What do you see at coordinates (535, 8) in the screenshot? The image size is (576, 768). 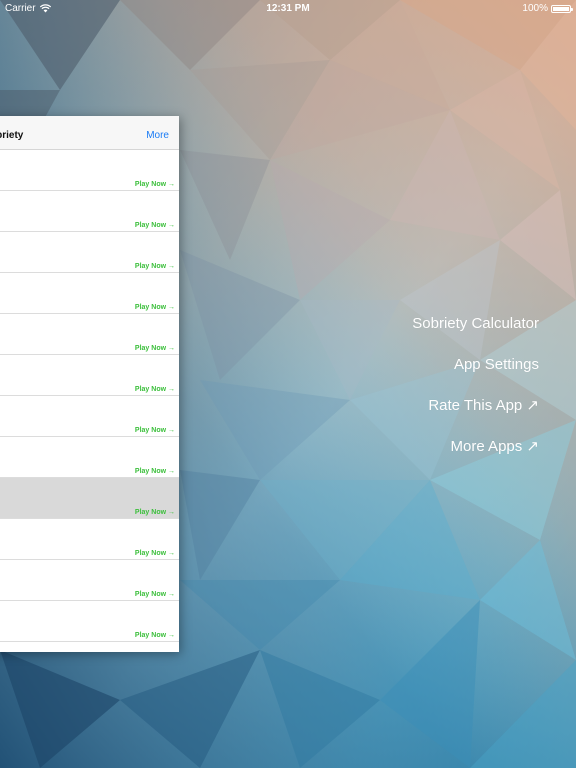 I see `battery-percent: 100%` at bounding box center [535, 8].